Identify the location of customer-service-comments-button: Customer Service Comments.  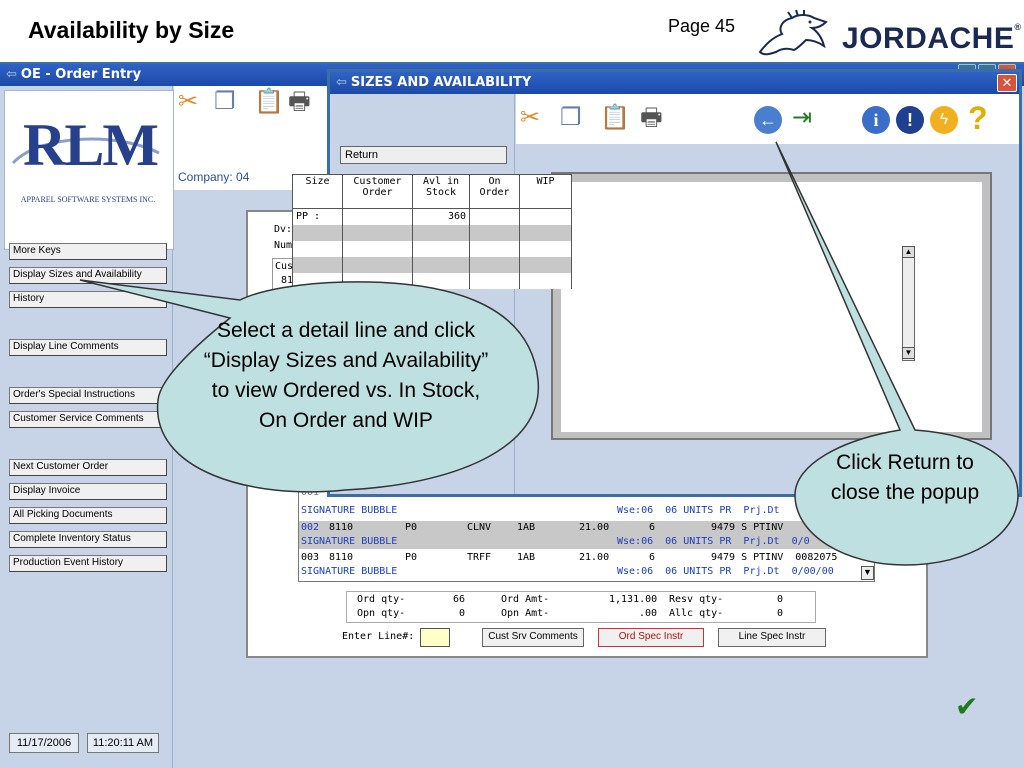
(88, 419).